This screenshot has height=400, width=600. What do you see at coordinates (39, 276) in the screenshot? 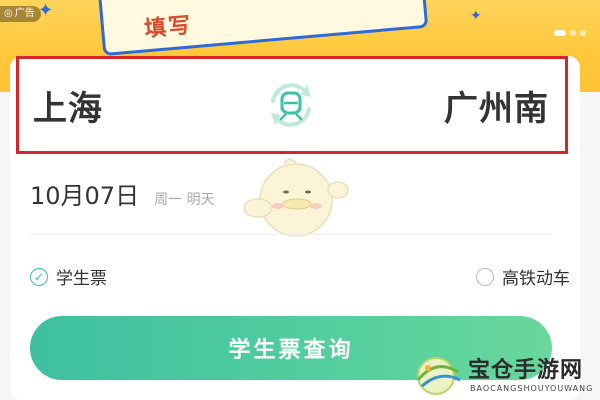
I see `checkmark-icon: ✓` at bounding box center [39, 276].